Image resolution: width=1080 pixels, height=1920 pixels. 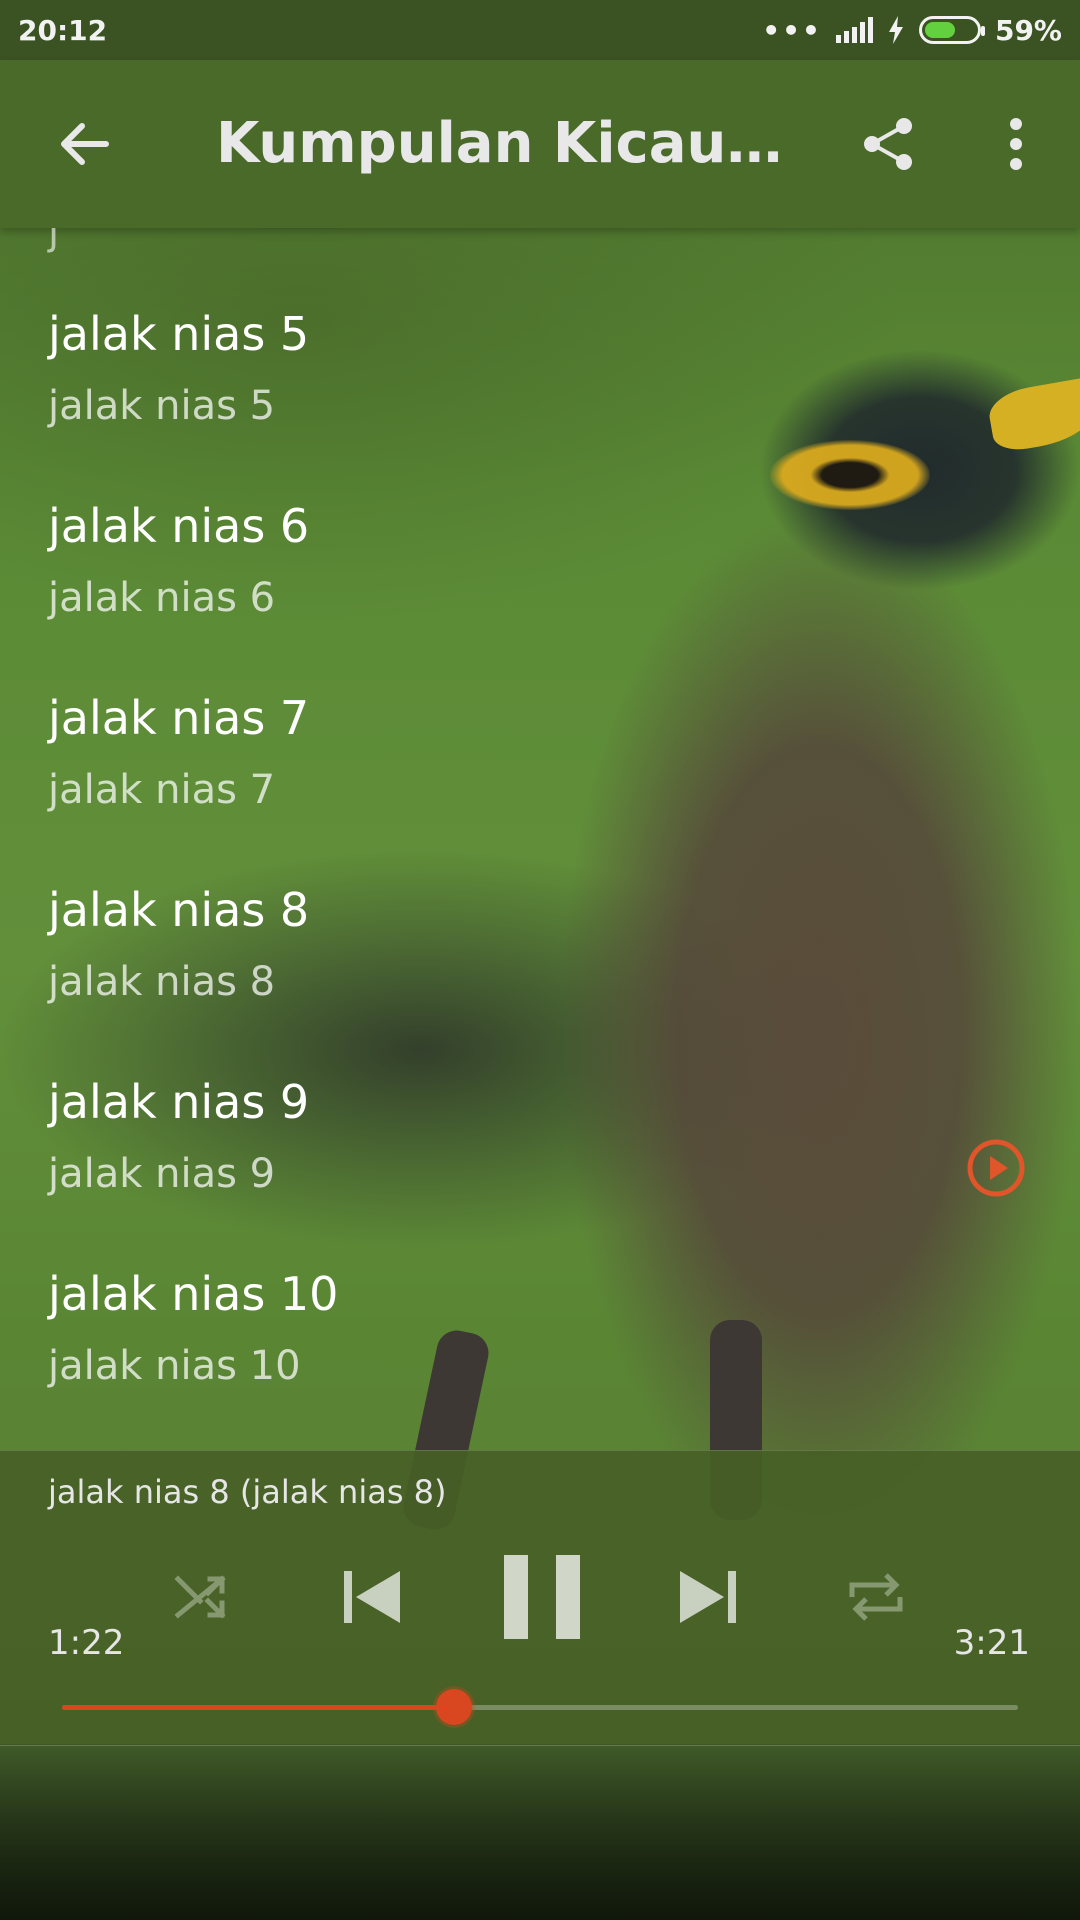 I want to click on list-item-title: jalak nias 8, so click(x=179, y=910).